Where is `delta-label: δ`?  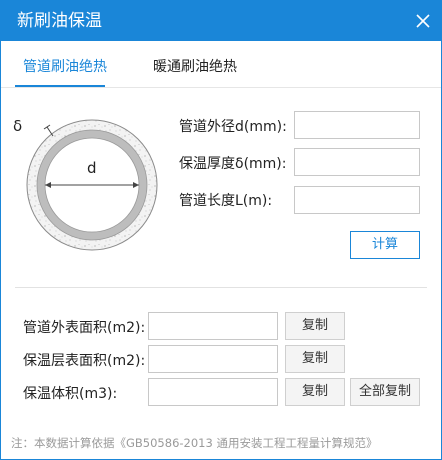
delta-label: δ is located at coordinates (18, 126).